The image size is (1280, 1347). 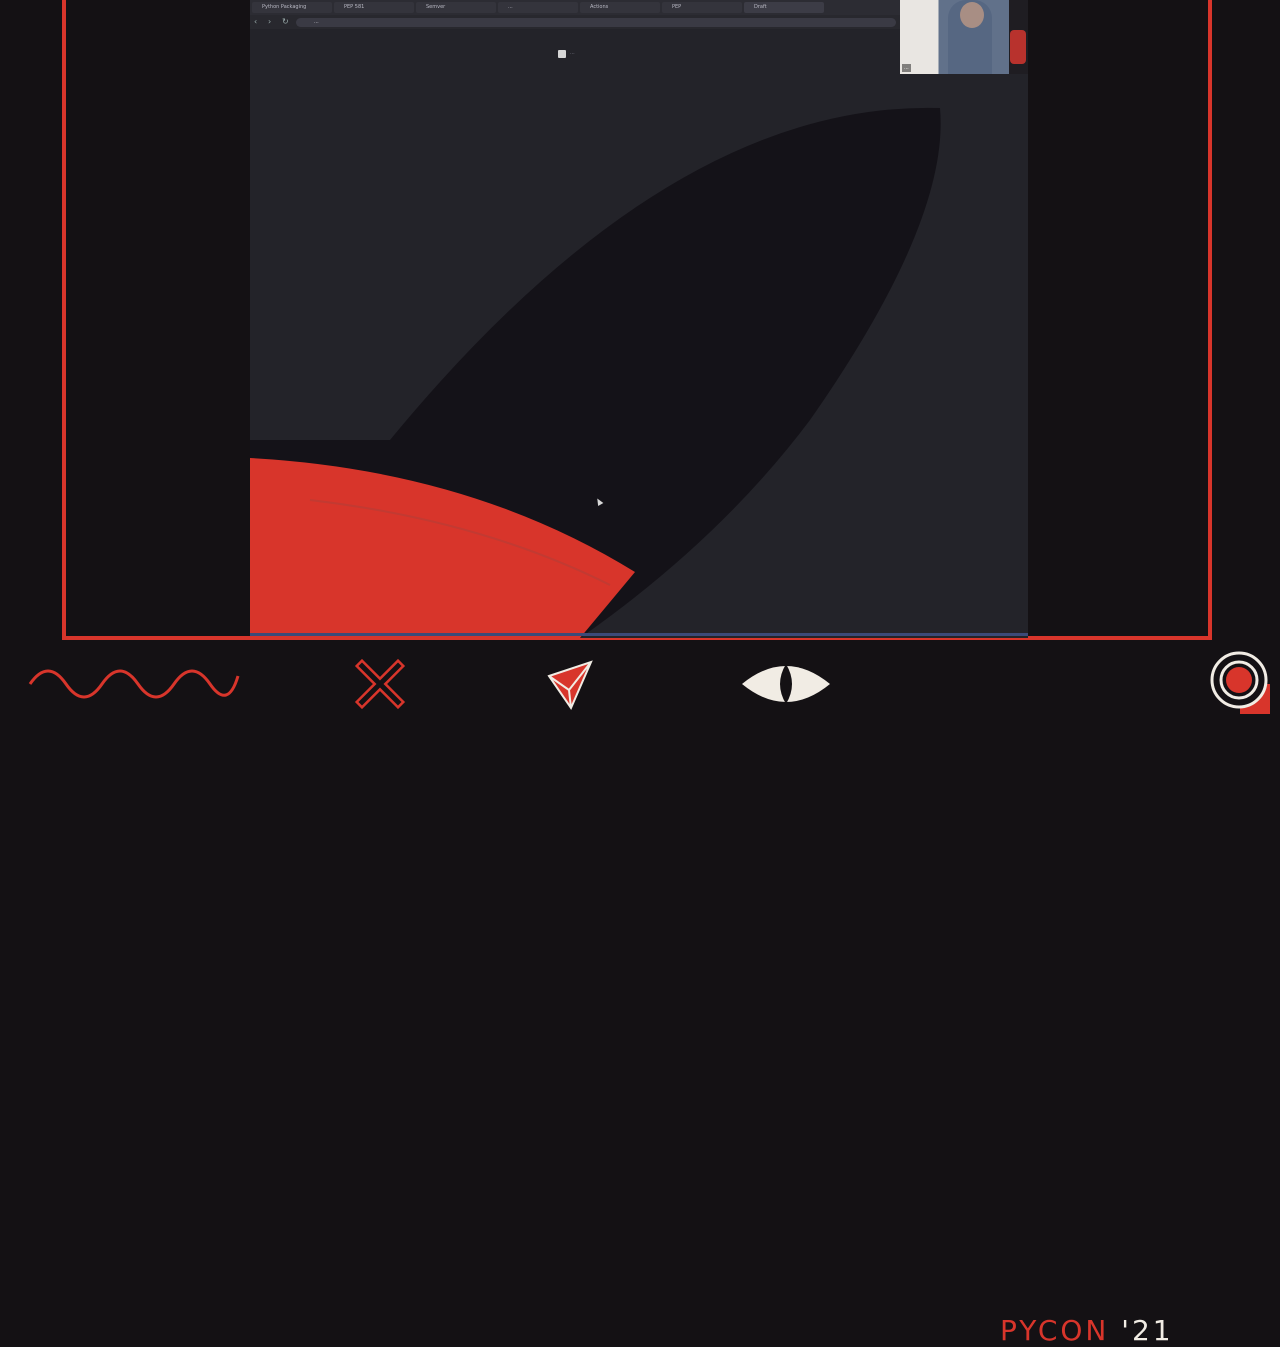 What do you see at coordinates (570, 685) in the screenshot?
I see `triangle-icon` at bounding box center [570, 685].